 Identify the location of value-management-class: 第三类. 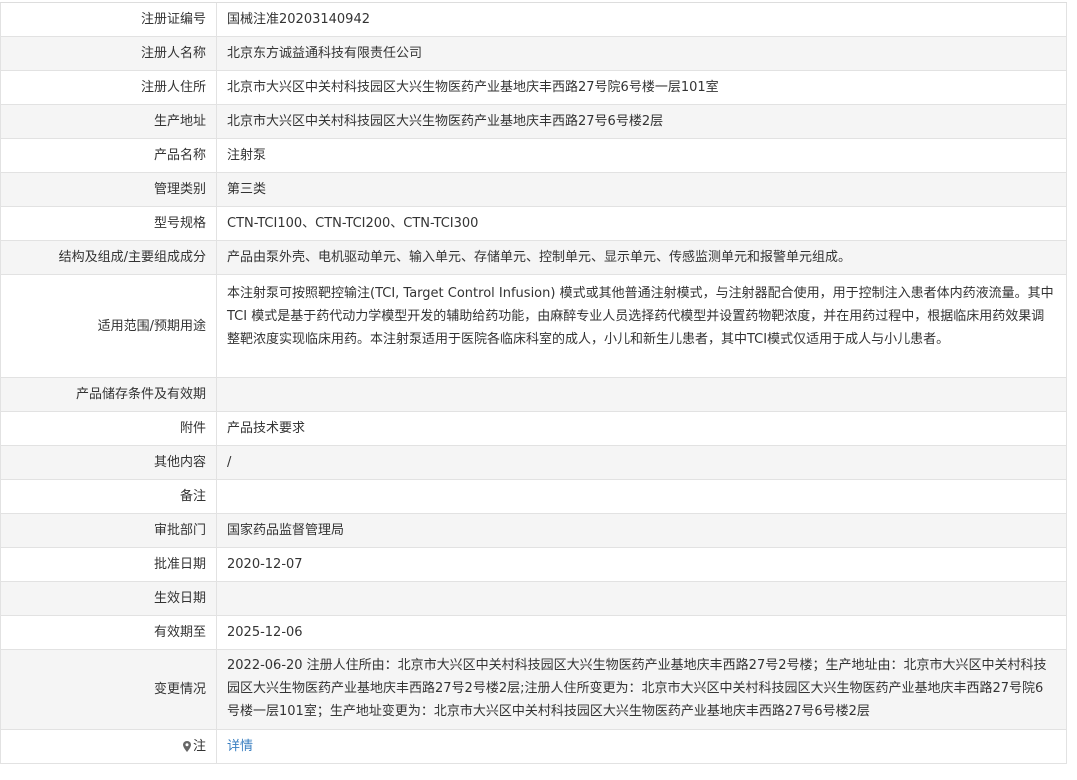
(642, 189).